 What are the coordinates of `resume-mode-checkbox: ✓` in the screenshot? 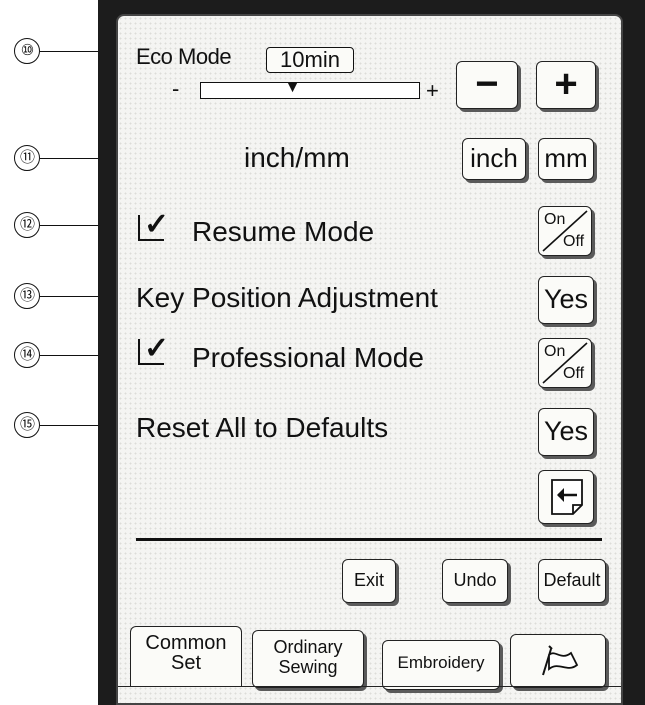 It's located at (153, 224).